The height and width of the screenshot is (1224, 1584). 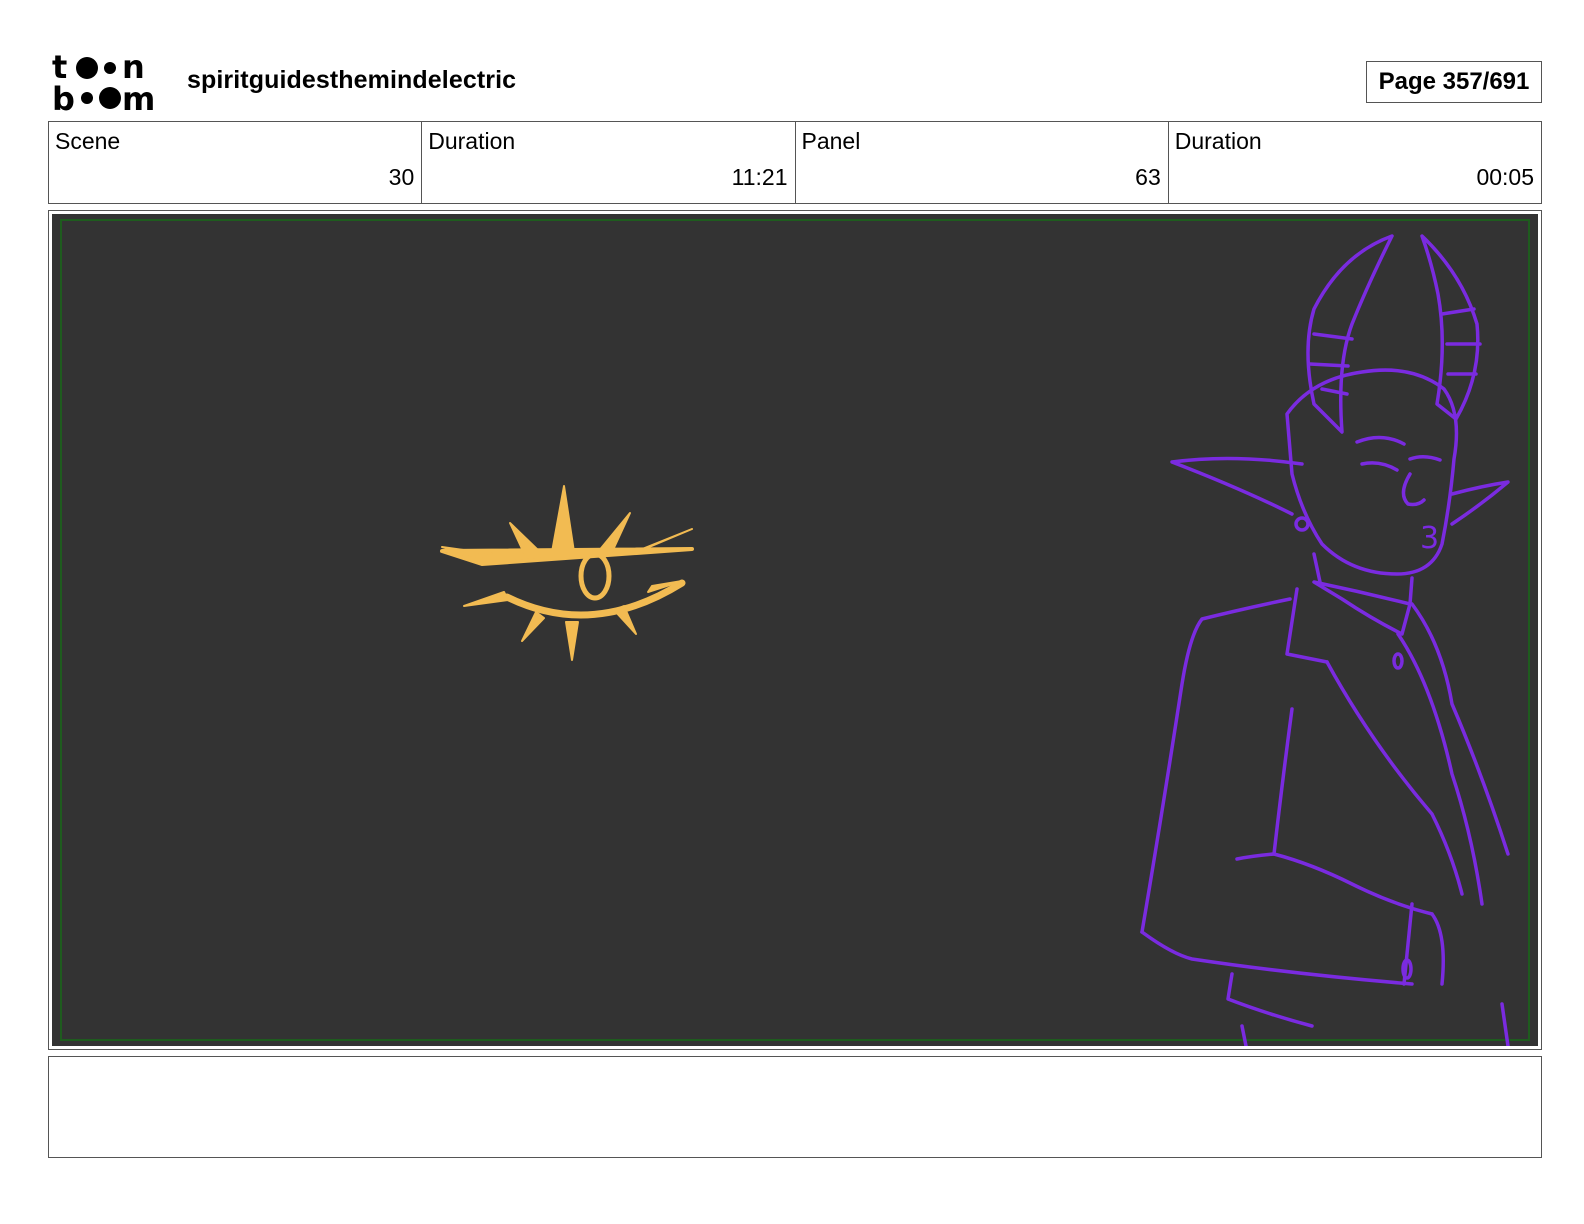 What do you see at coordinates (1429, 538) in the screenshot?
I see `svg-text: 3` at bounding box center [1429, 538].